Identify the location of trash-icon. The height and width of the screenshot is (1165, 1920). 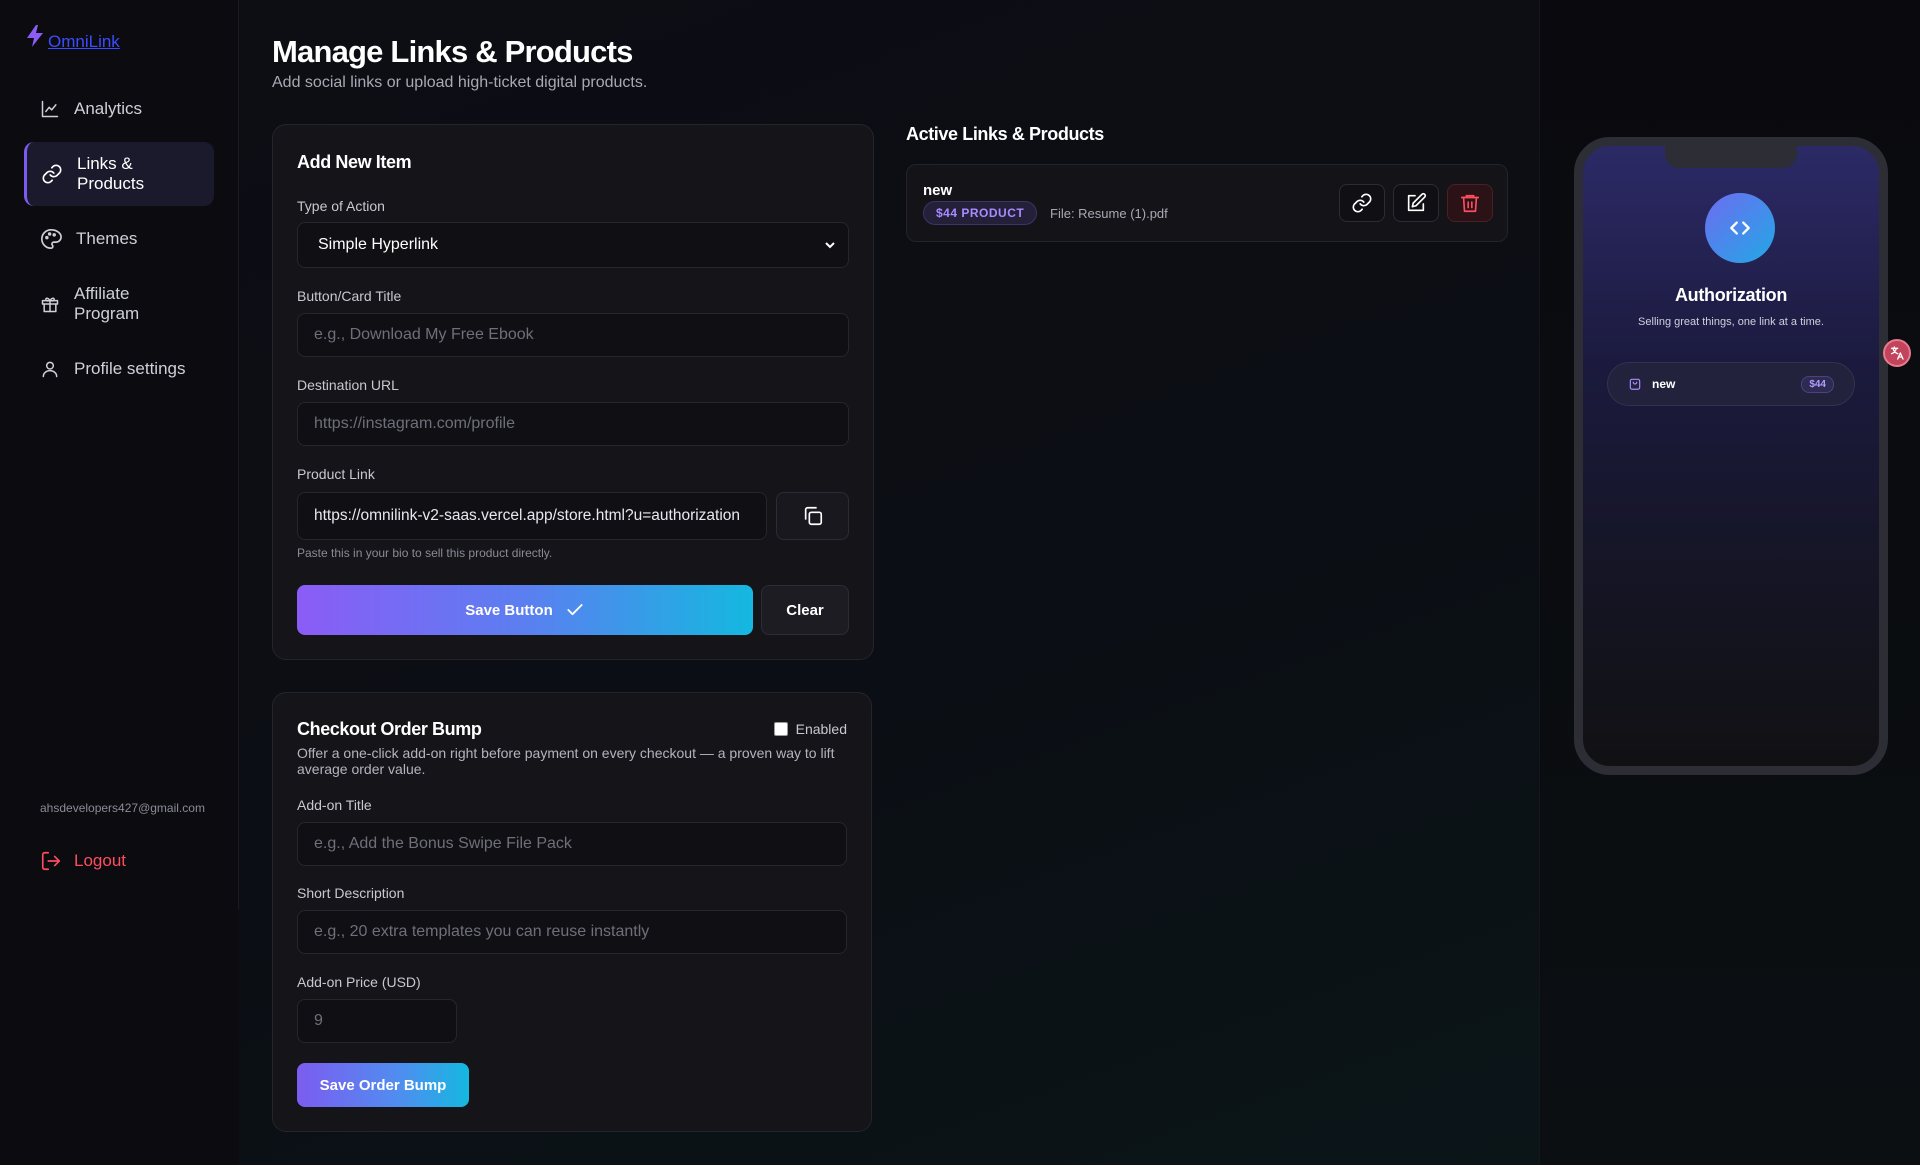
(1470, 203).